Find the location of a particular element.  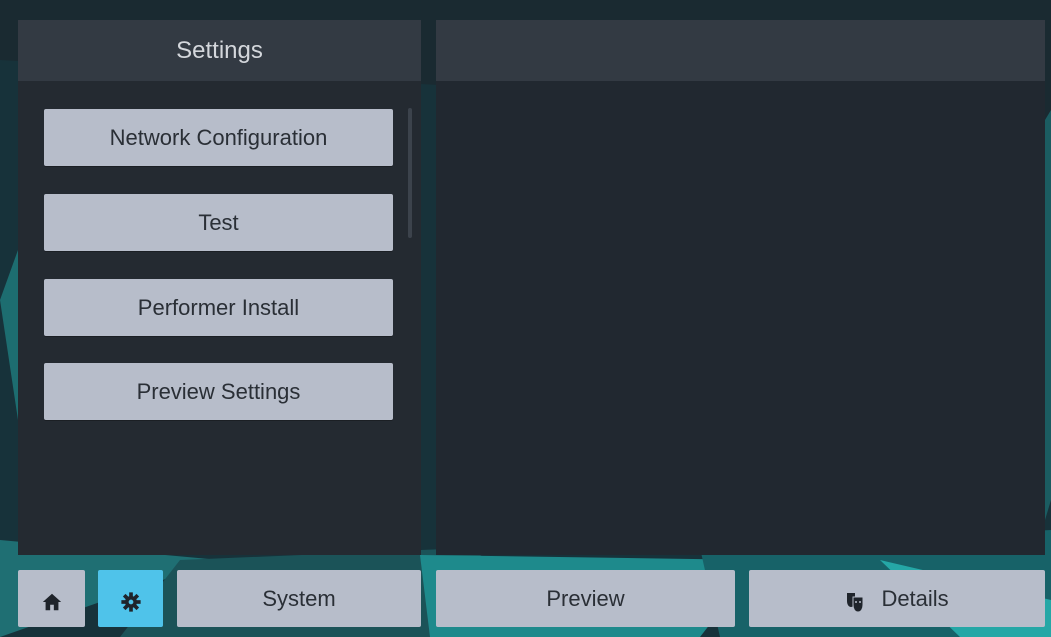

network-configuration-button: Network Configuration is located at coordinates (218, 137).